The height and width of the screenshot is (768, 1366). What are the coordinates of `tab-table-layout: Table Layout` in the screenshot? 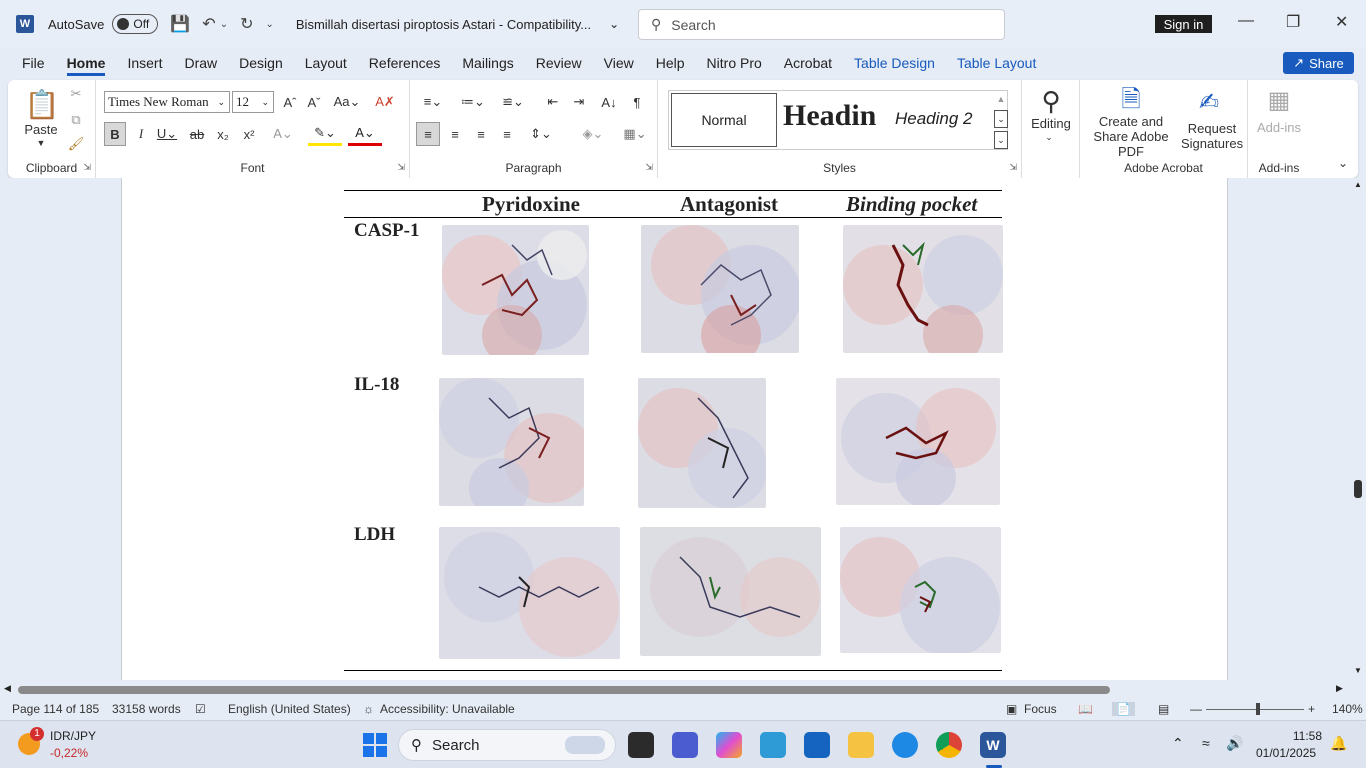 It's located at (996, 63).